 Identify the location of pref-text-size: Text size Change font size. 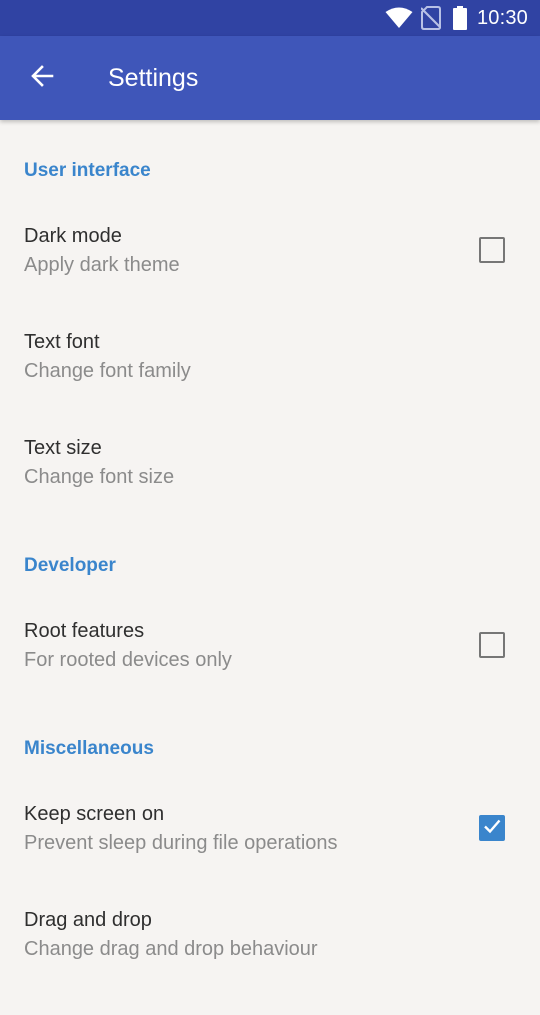
(270, 490).